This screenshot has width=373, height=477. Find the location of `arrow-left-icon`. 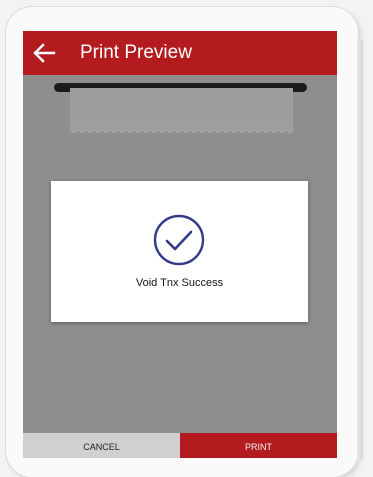

arrow-left-icon is located at coordinates (44, 53).